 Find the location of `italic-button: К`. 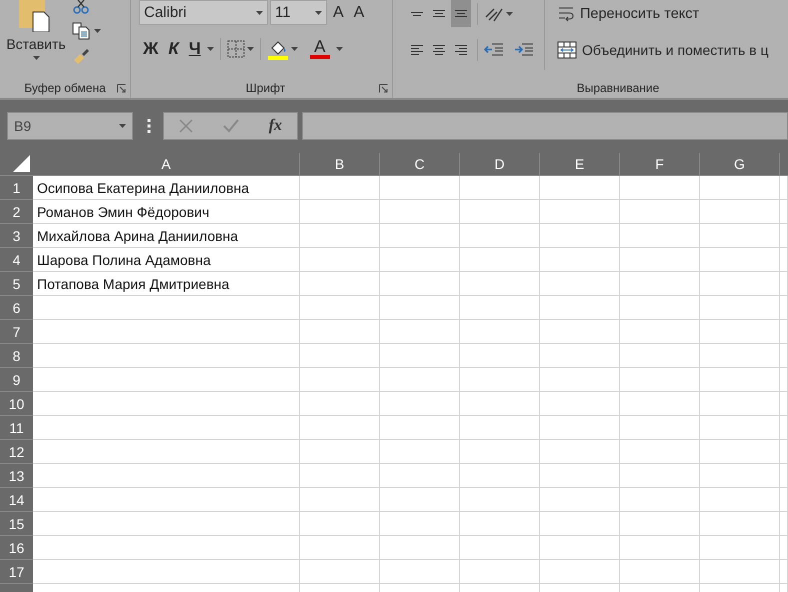

italic-button: К is located at coordinates (173, 49).